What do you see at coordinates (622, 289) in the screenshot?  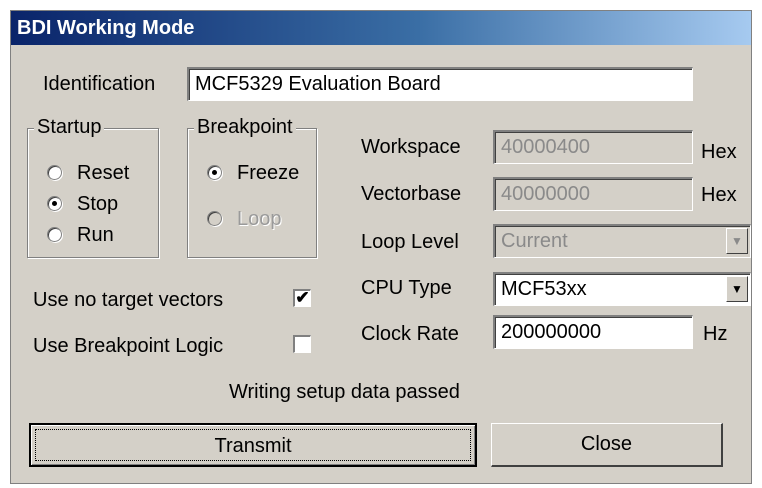 I see `cpu-type-select: MCF53xx ▼` at bounding box center [622, 289].